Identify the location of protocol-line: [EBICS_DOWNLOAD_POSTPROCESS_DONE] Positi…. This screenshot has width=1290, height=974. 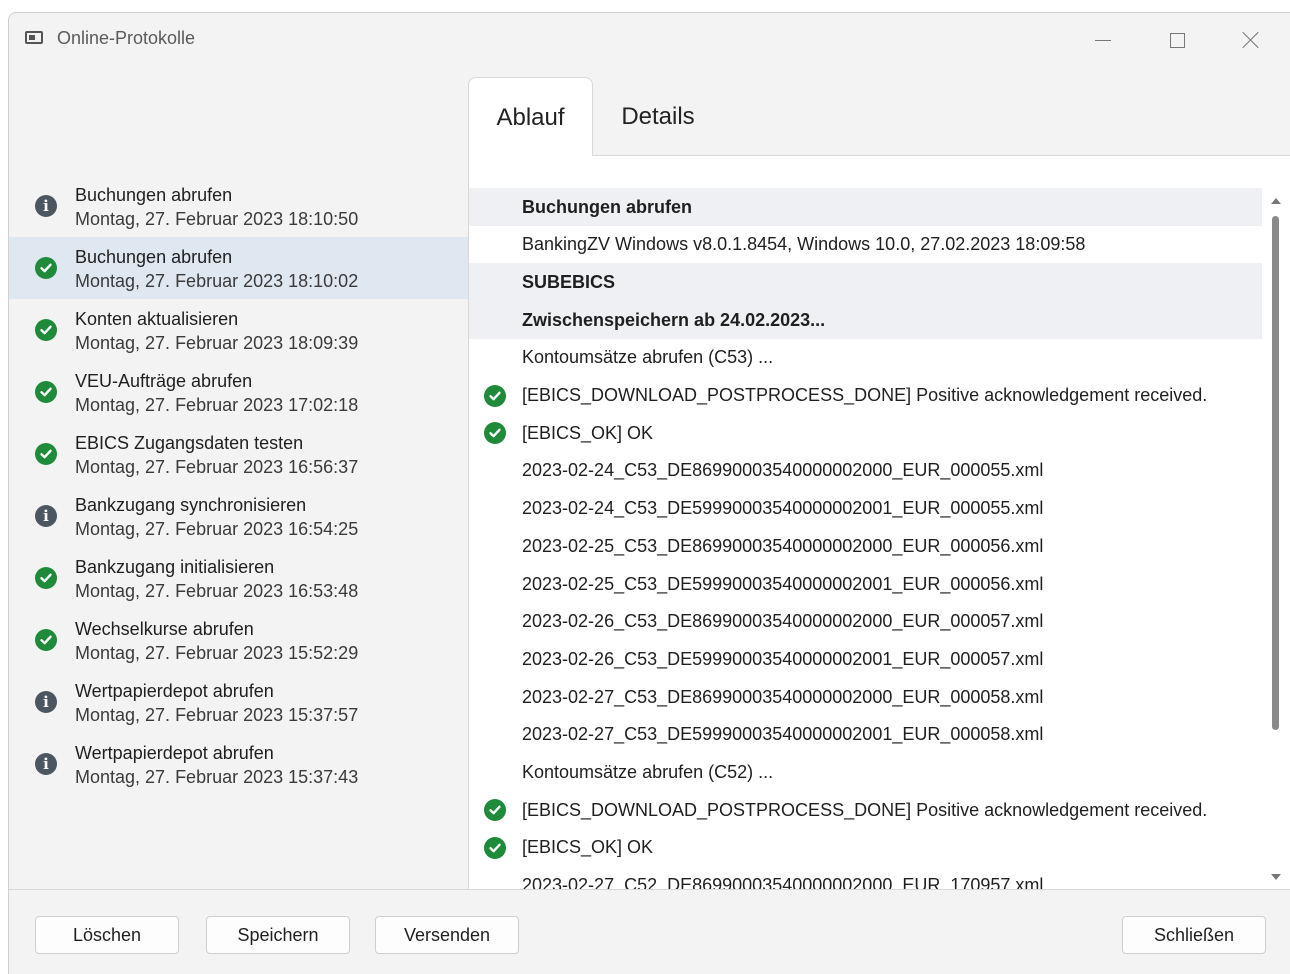
(865, 810).